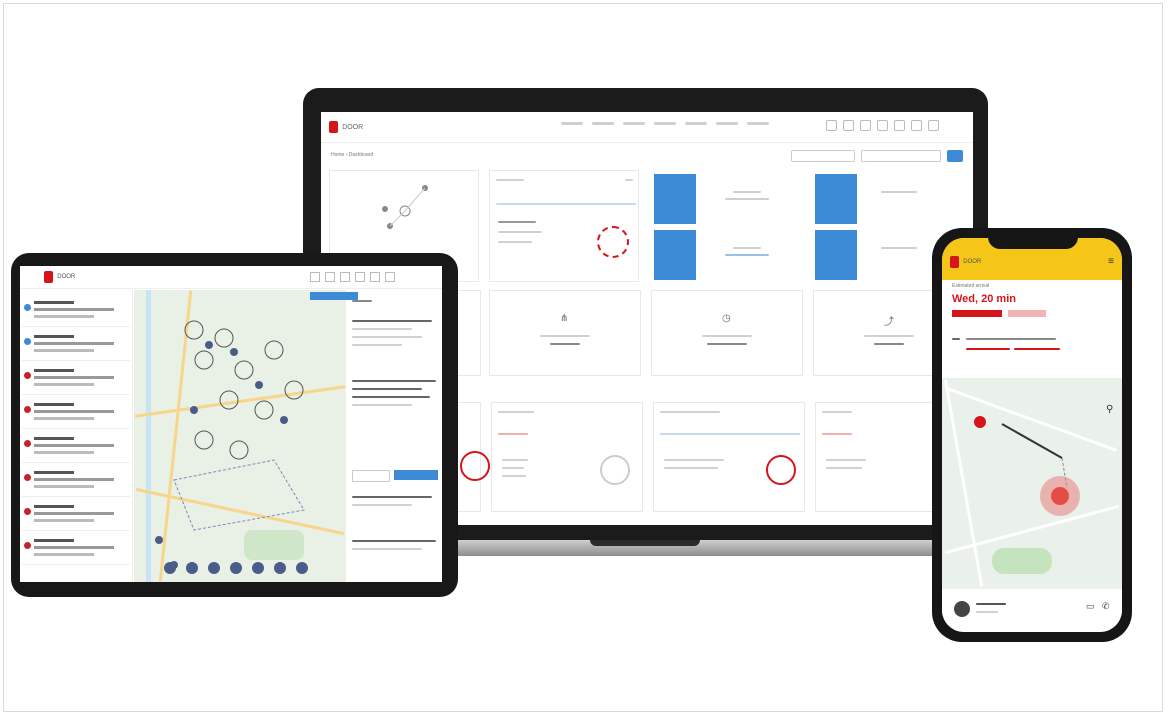  I want to click on stat-card: ⋔, so click(565, 333).